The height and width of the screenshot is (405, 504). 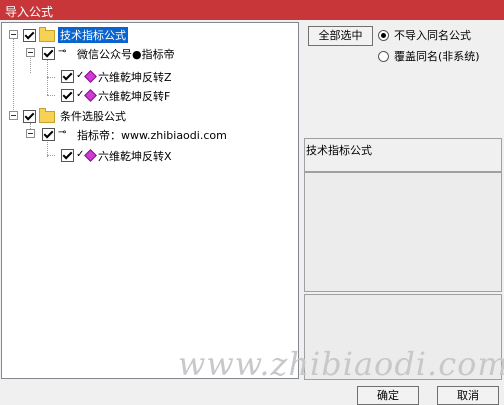 I want to click on checkbox-wechat-author, so click(x=48, y=53).